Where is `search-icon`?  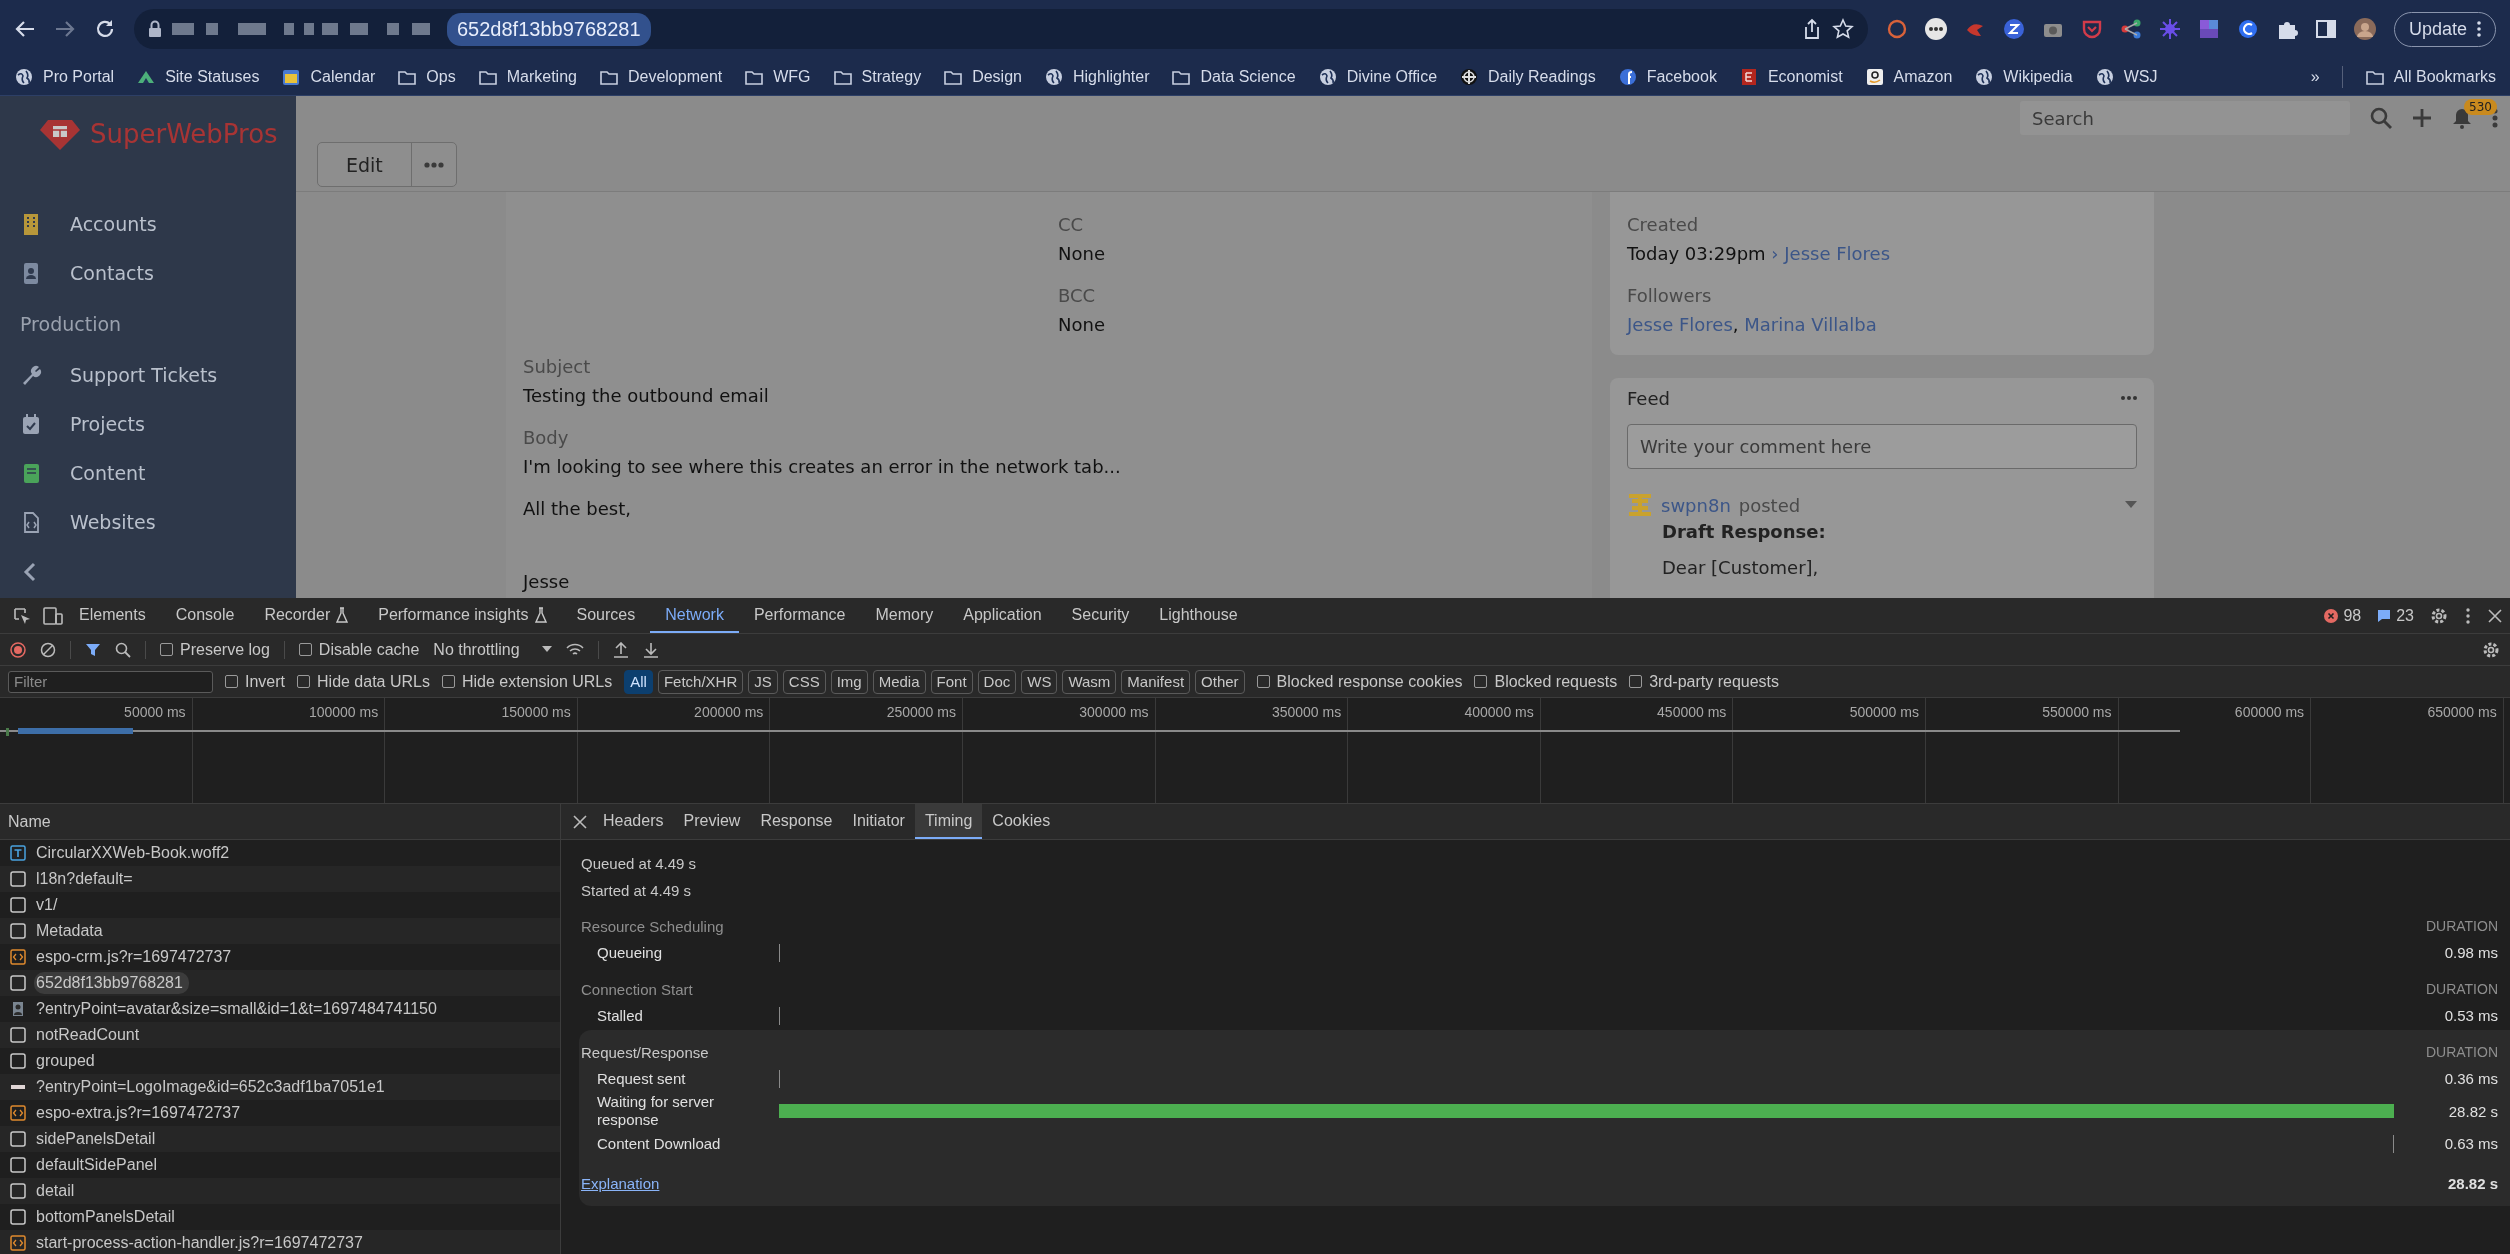 search-icon is located at coordinates (123, 649).